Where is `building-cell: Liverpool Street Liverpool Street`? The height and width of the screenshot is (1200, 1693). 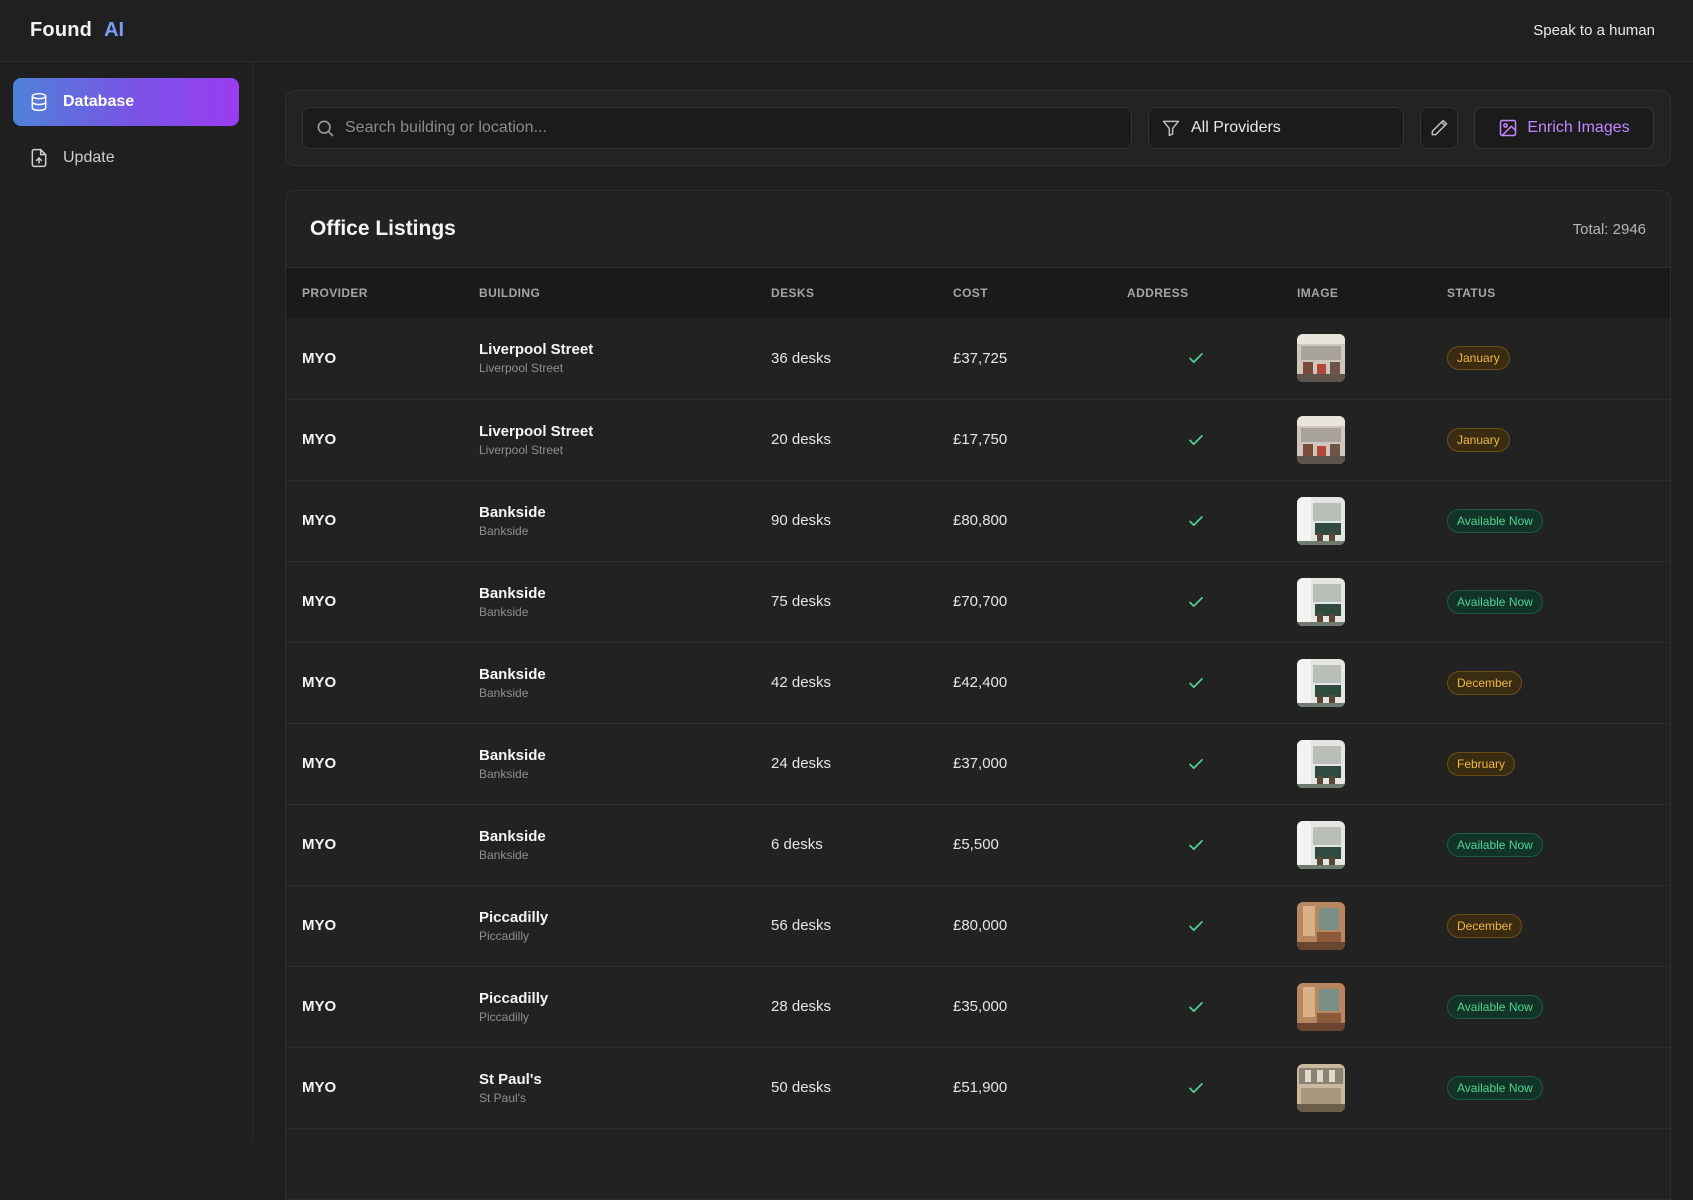 building-cell: Liverpool Street Liverpool Street is located at coordinates (609, 358).